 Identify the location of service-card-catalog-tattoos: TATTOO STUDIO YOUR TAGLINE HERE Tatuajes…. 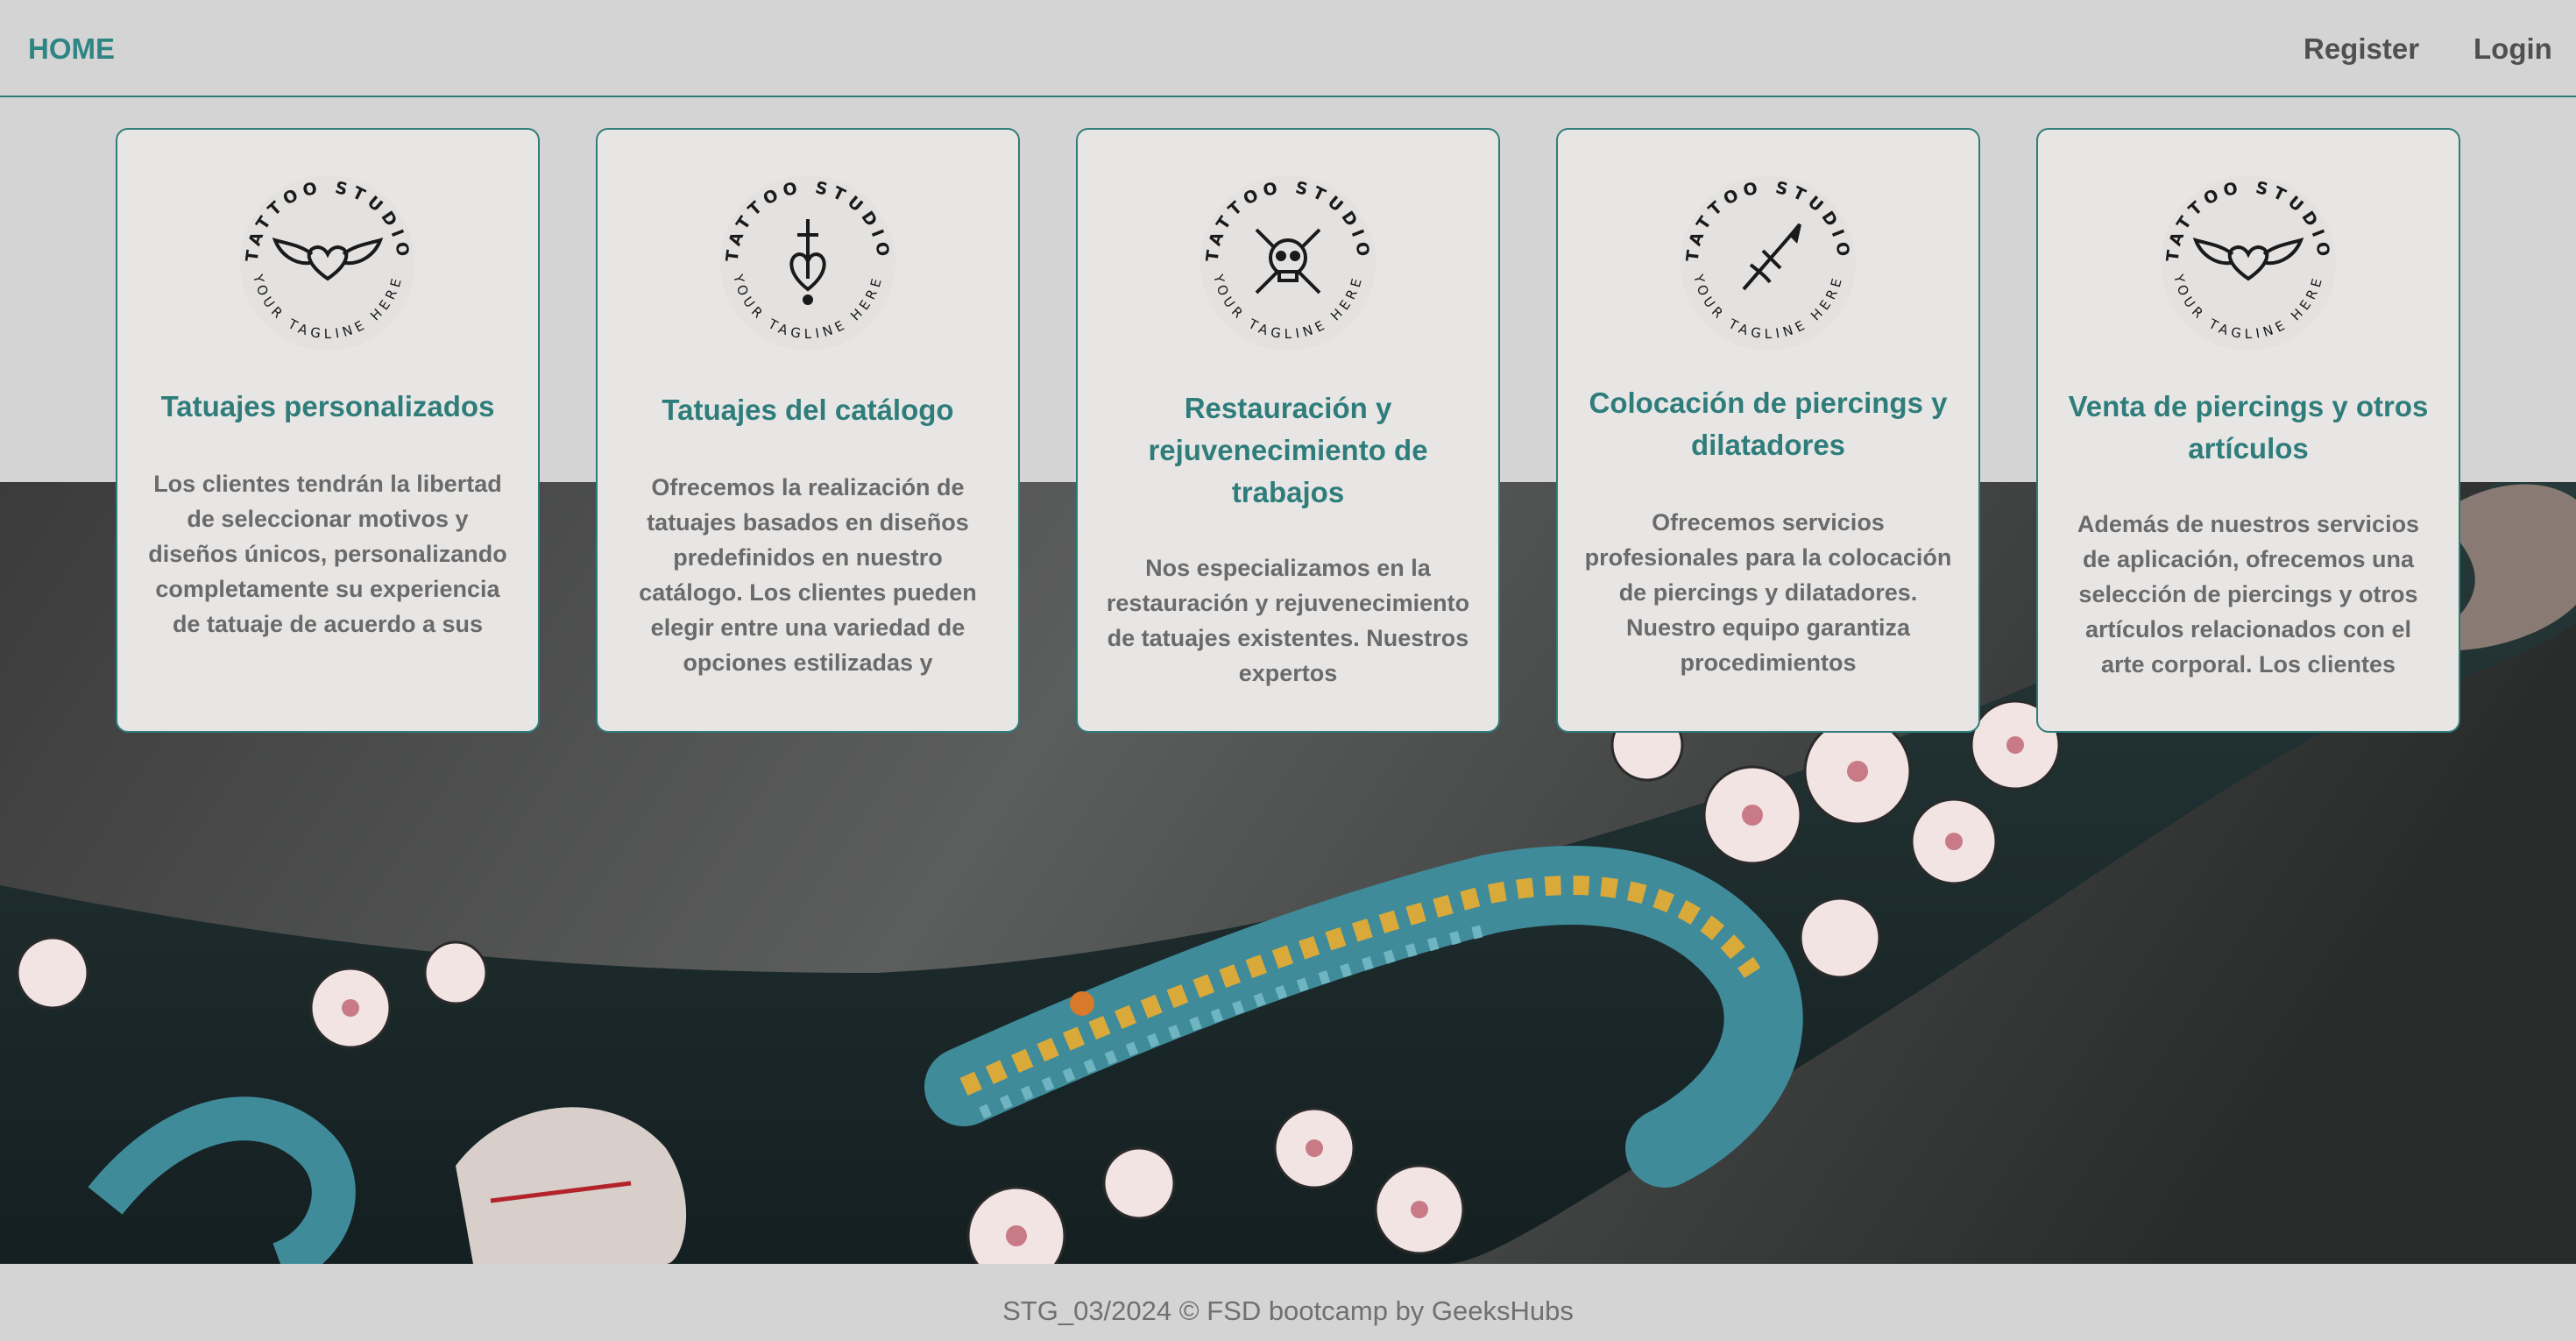
(808, 430).